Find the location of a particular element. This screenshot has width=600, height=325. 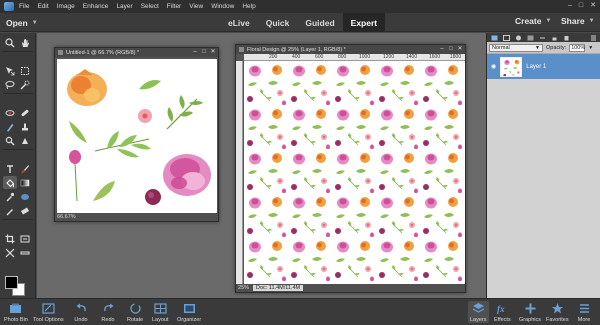

undo-button: Undo is located at coordinates (81, 312).